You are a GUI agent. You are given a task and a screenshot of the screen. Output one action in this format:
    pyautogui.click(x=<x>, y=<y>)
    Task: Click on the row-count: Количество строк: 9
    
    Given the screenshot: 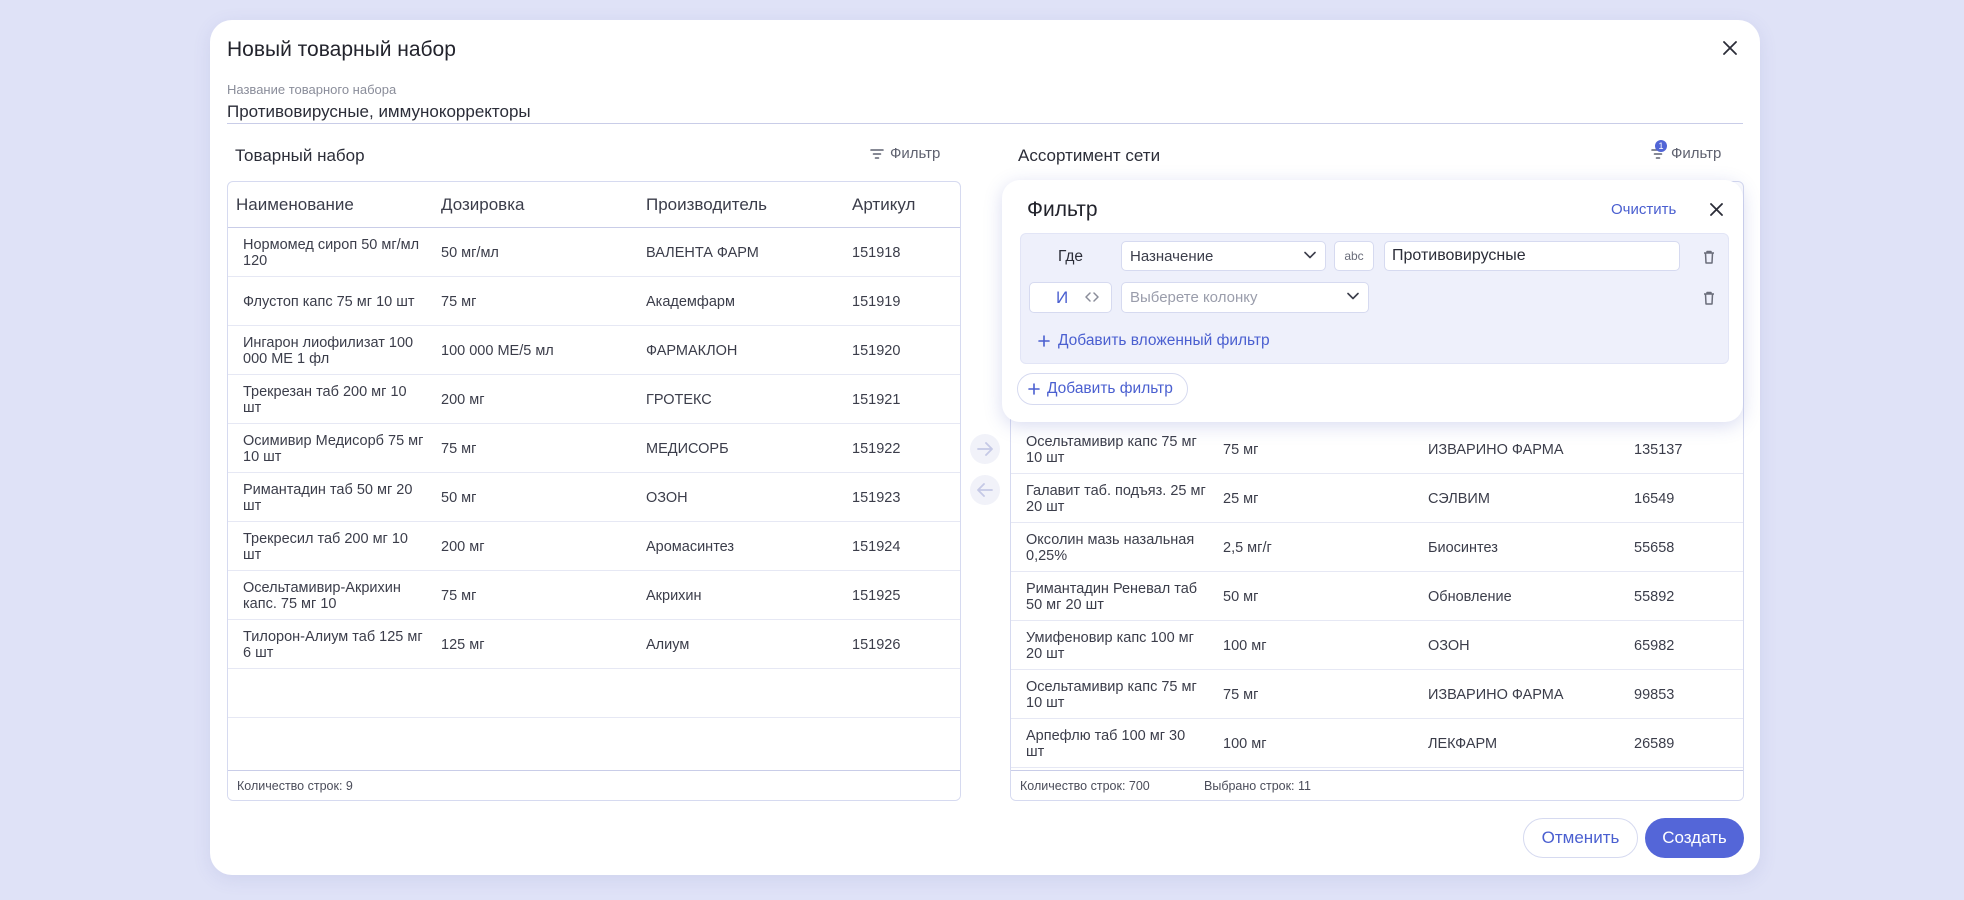 What is the action you would take?
    pyautogui.click(x=295, y=786)
    